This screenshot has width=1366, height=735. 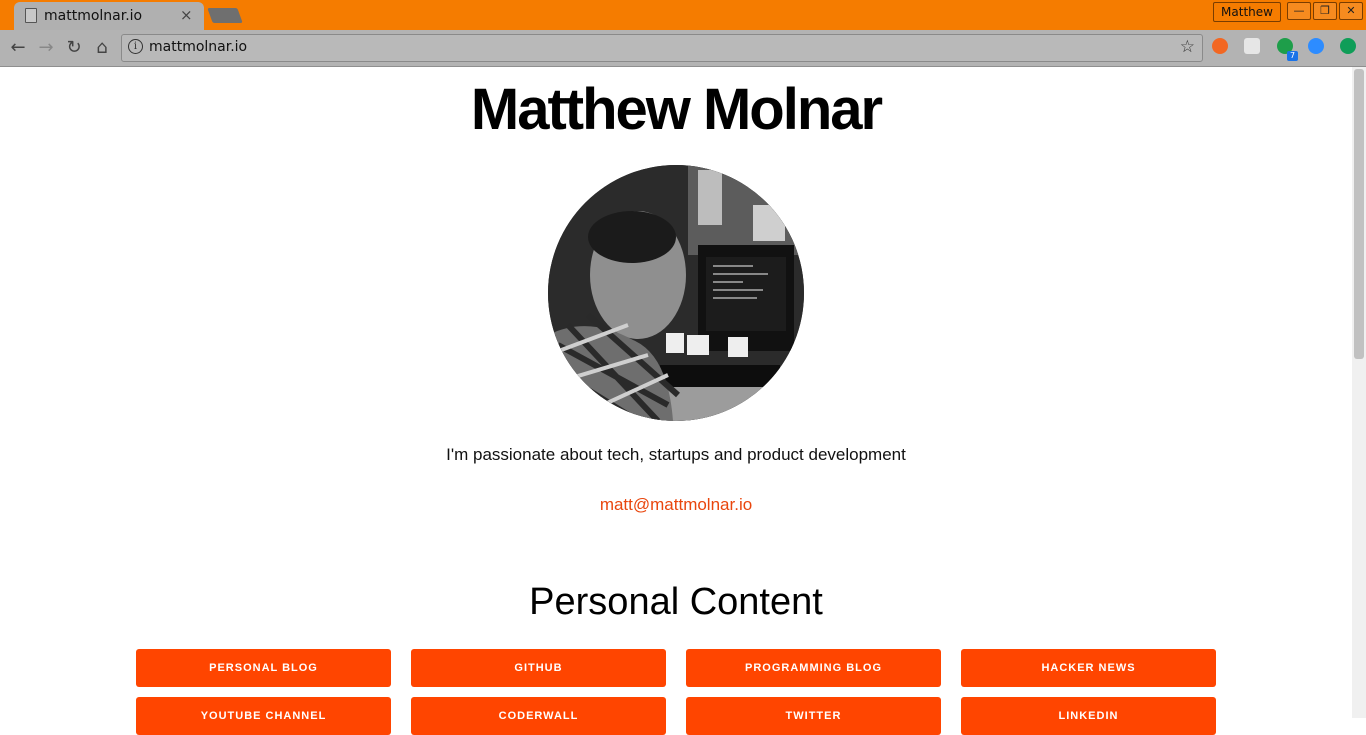 What do you see at coordinates (225, 15) in the screenshot?
I see `new-tab-button` at bounding box center [225, 15].